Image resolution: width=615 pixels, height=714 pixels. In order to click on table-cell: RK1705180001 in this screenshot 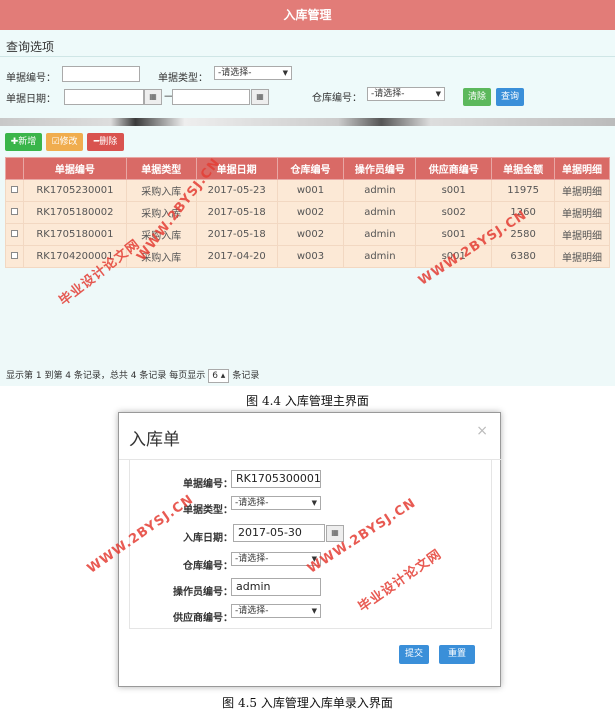, I will do `click(74, 234)`.